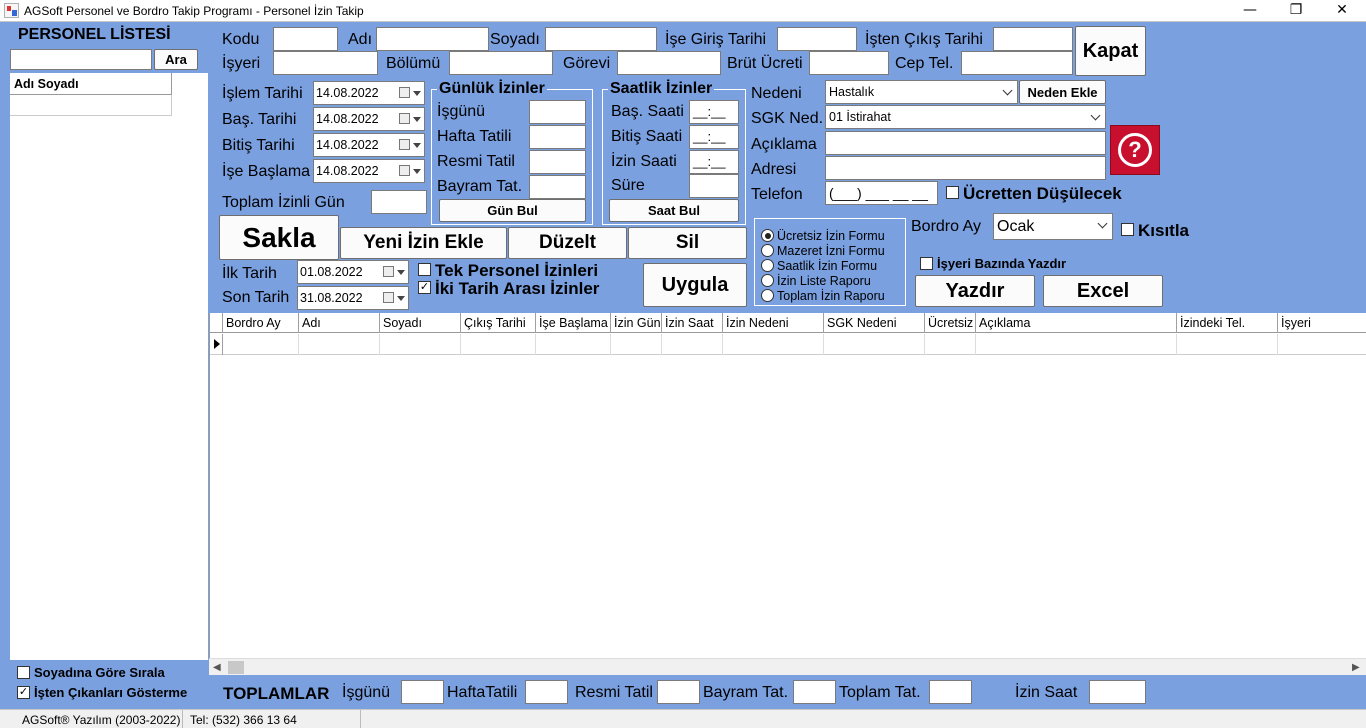  Describe the element at coordinates (1017, 63) in the screenshot. I see `cep-tel-input` at that location.